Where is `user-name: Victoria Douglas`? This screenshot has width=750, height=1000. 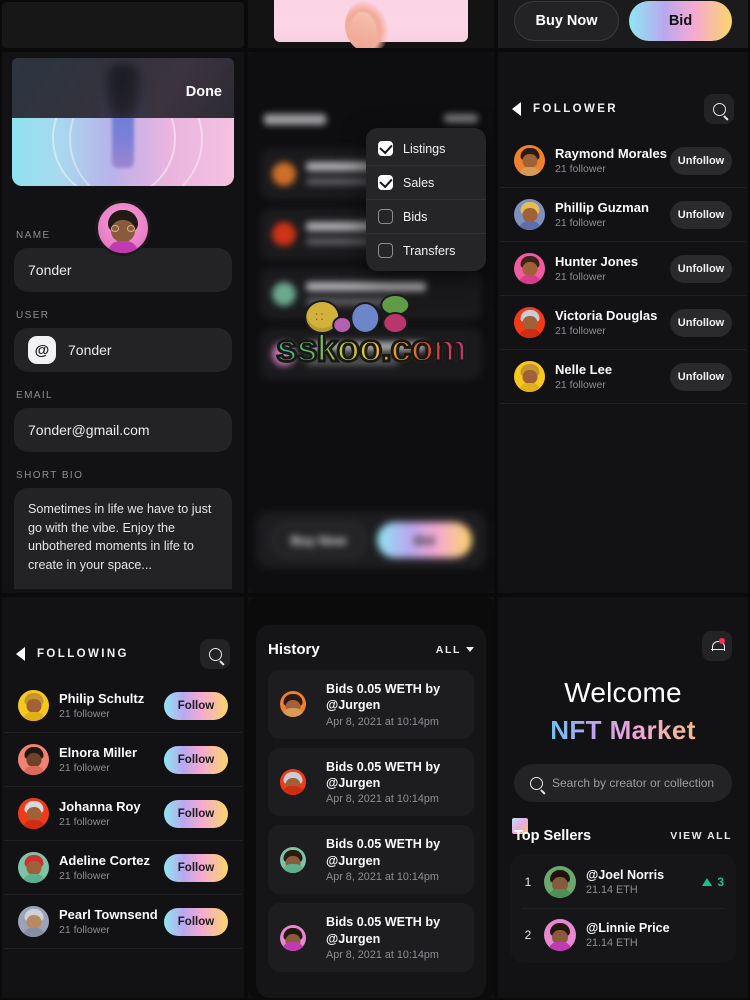 user-name: Victoria Douglas is located at coordinates (606, 315).